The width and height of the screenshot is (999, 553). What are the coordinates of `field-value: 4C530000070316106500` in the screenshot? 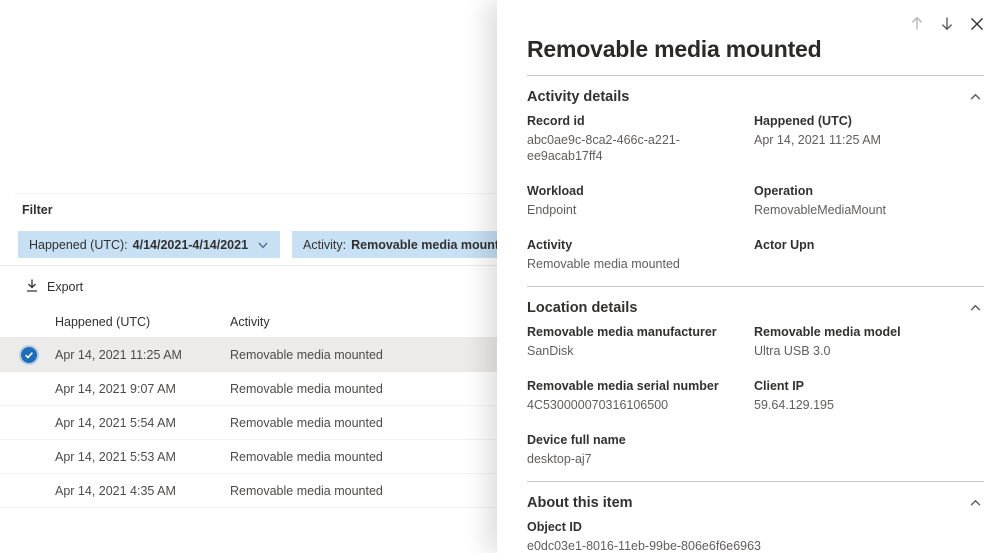 It's located at (598, 405).